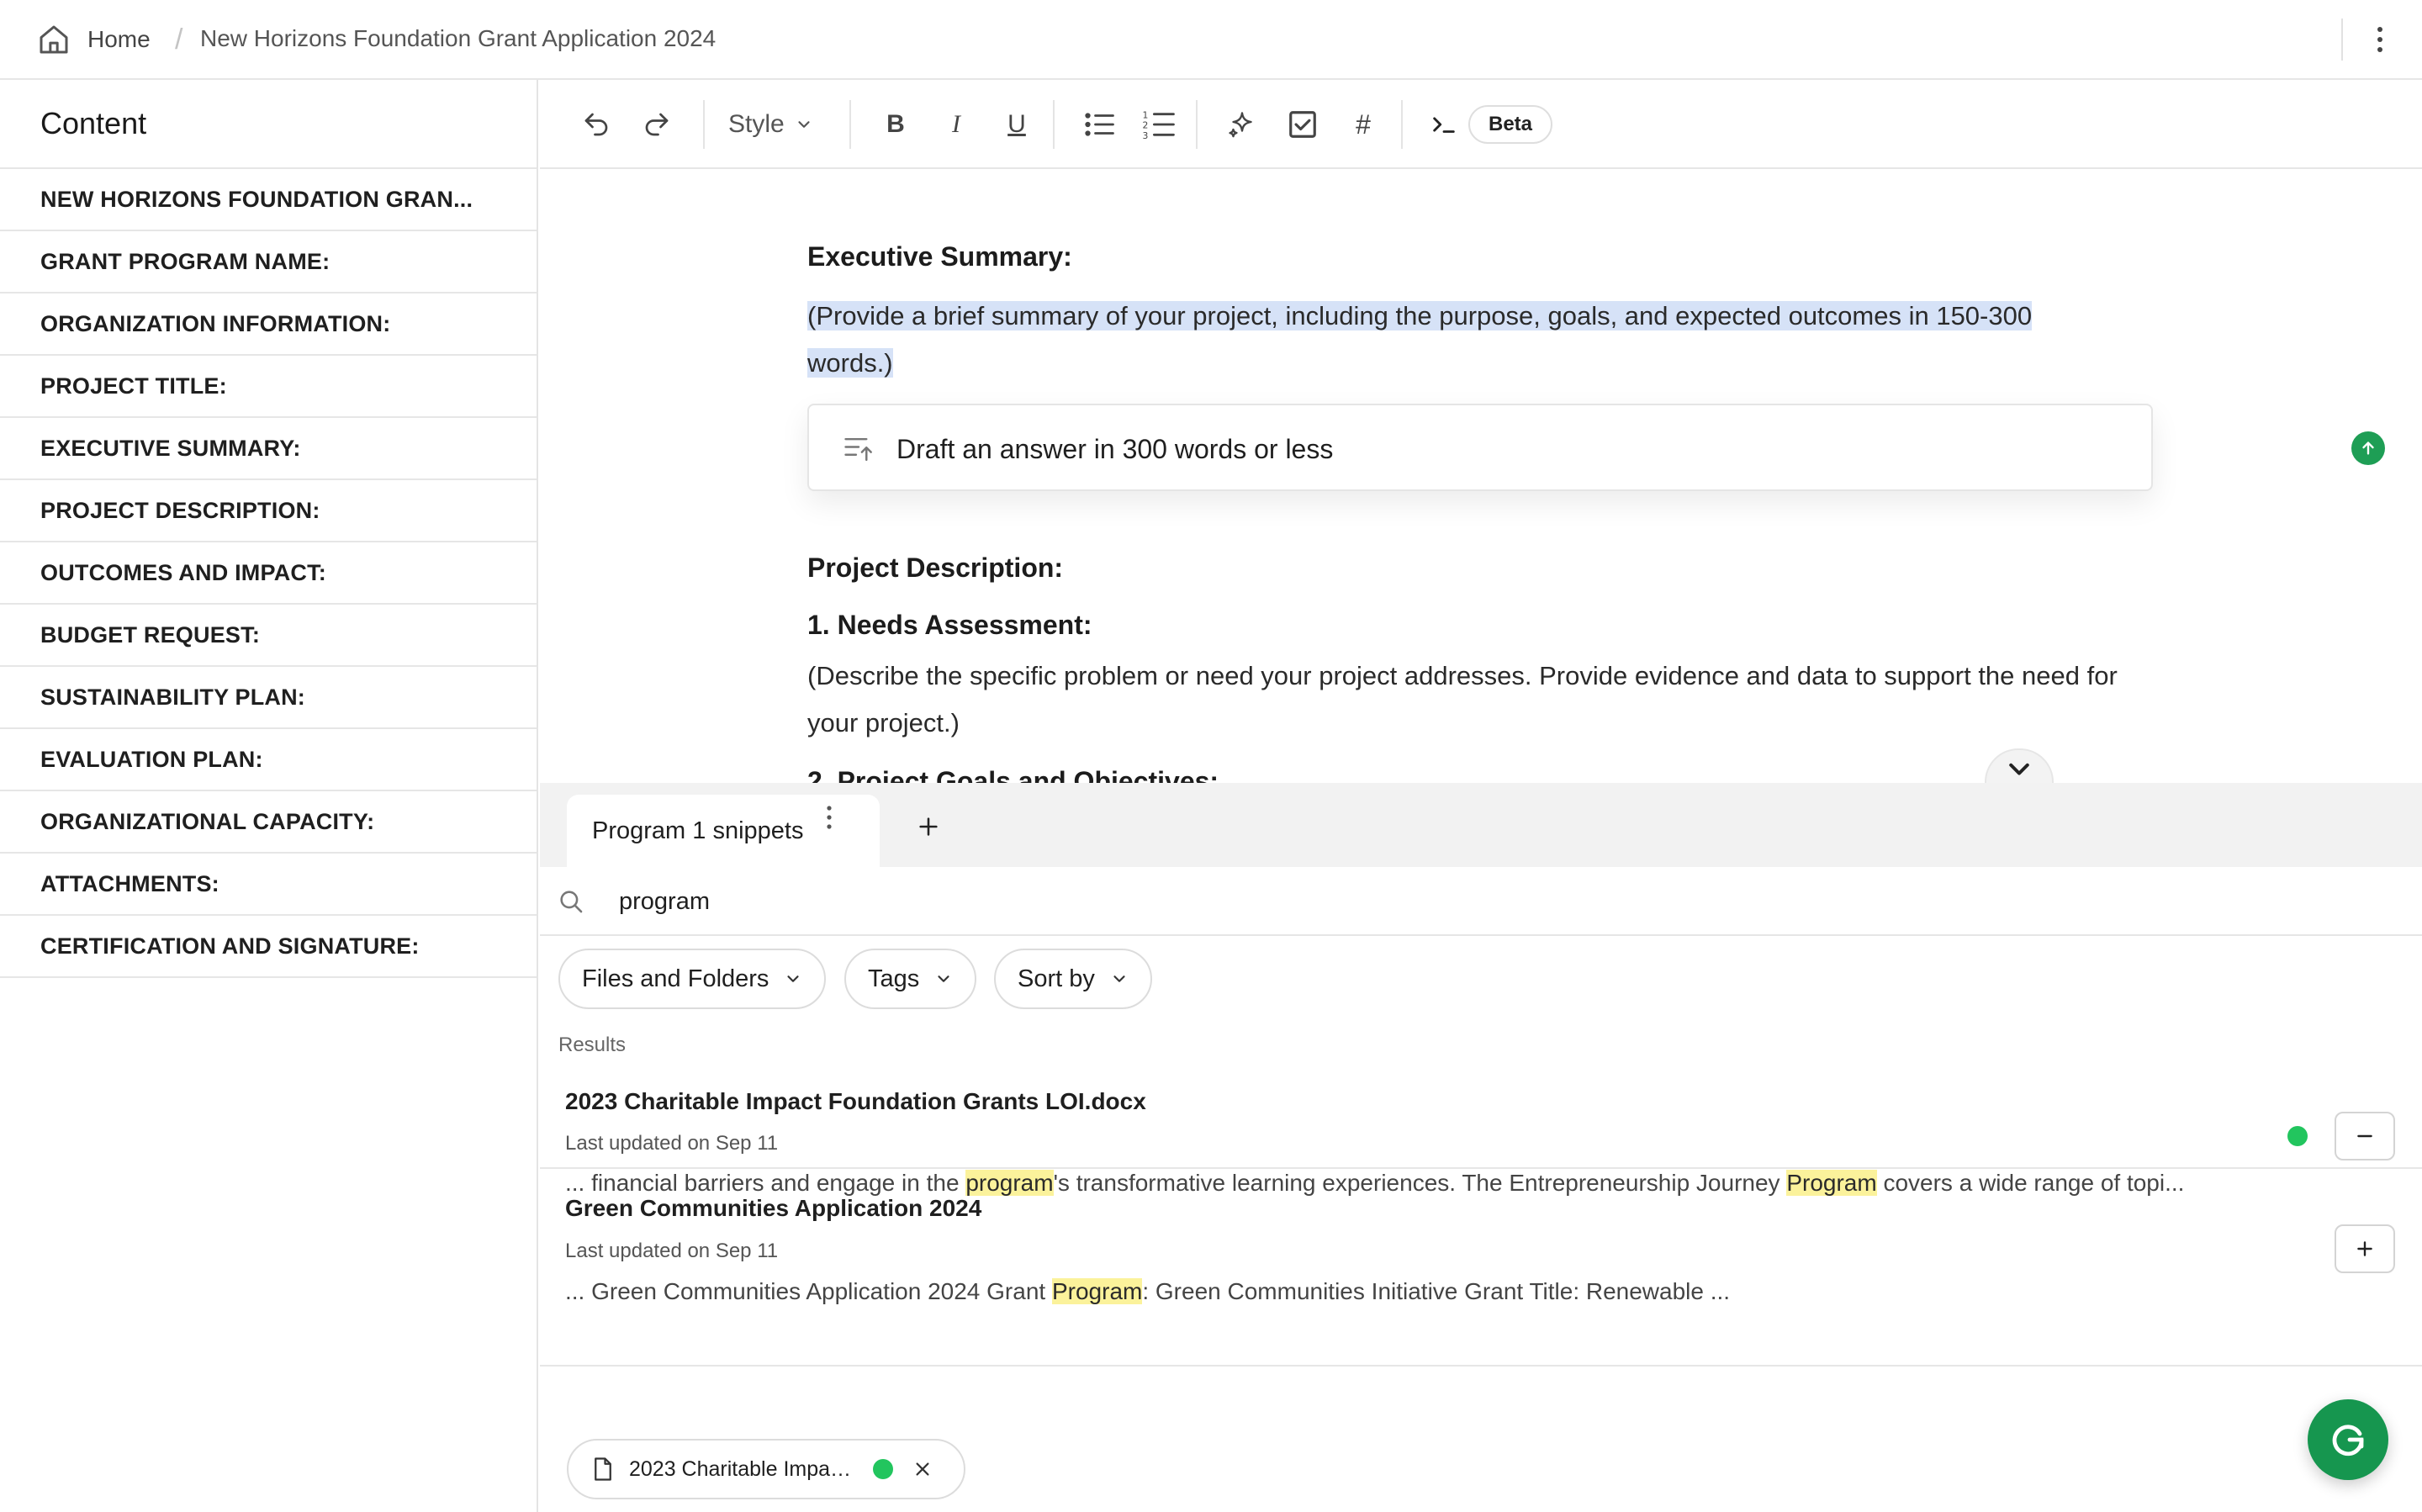  What do you see at coordinates (894, 978) in the screenshot?
I see `filter-label: Tags` at bounding box center [894, 978].